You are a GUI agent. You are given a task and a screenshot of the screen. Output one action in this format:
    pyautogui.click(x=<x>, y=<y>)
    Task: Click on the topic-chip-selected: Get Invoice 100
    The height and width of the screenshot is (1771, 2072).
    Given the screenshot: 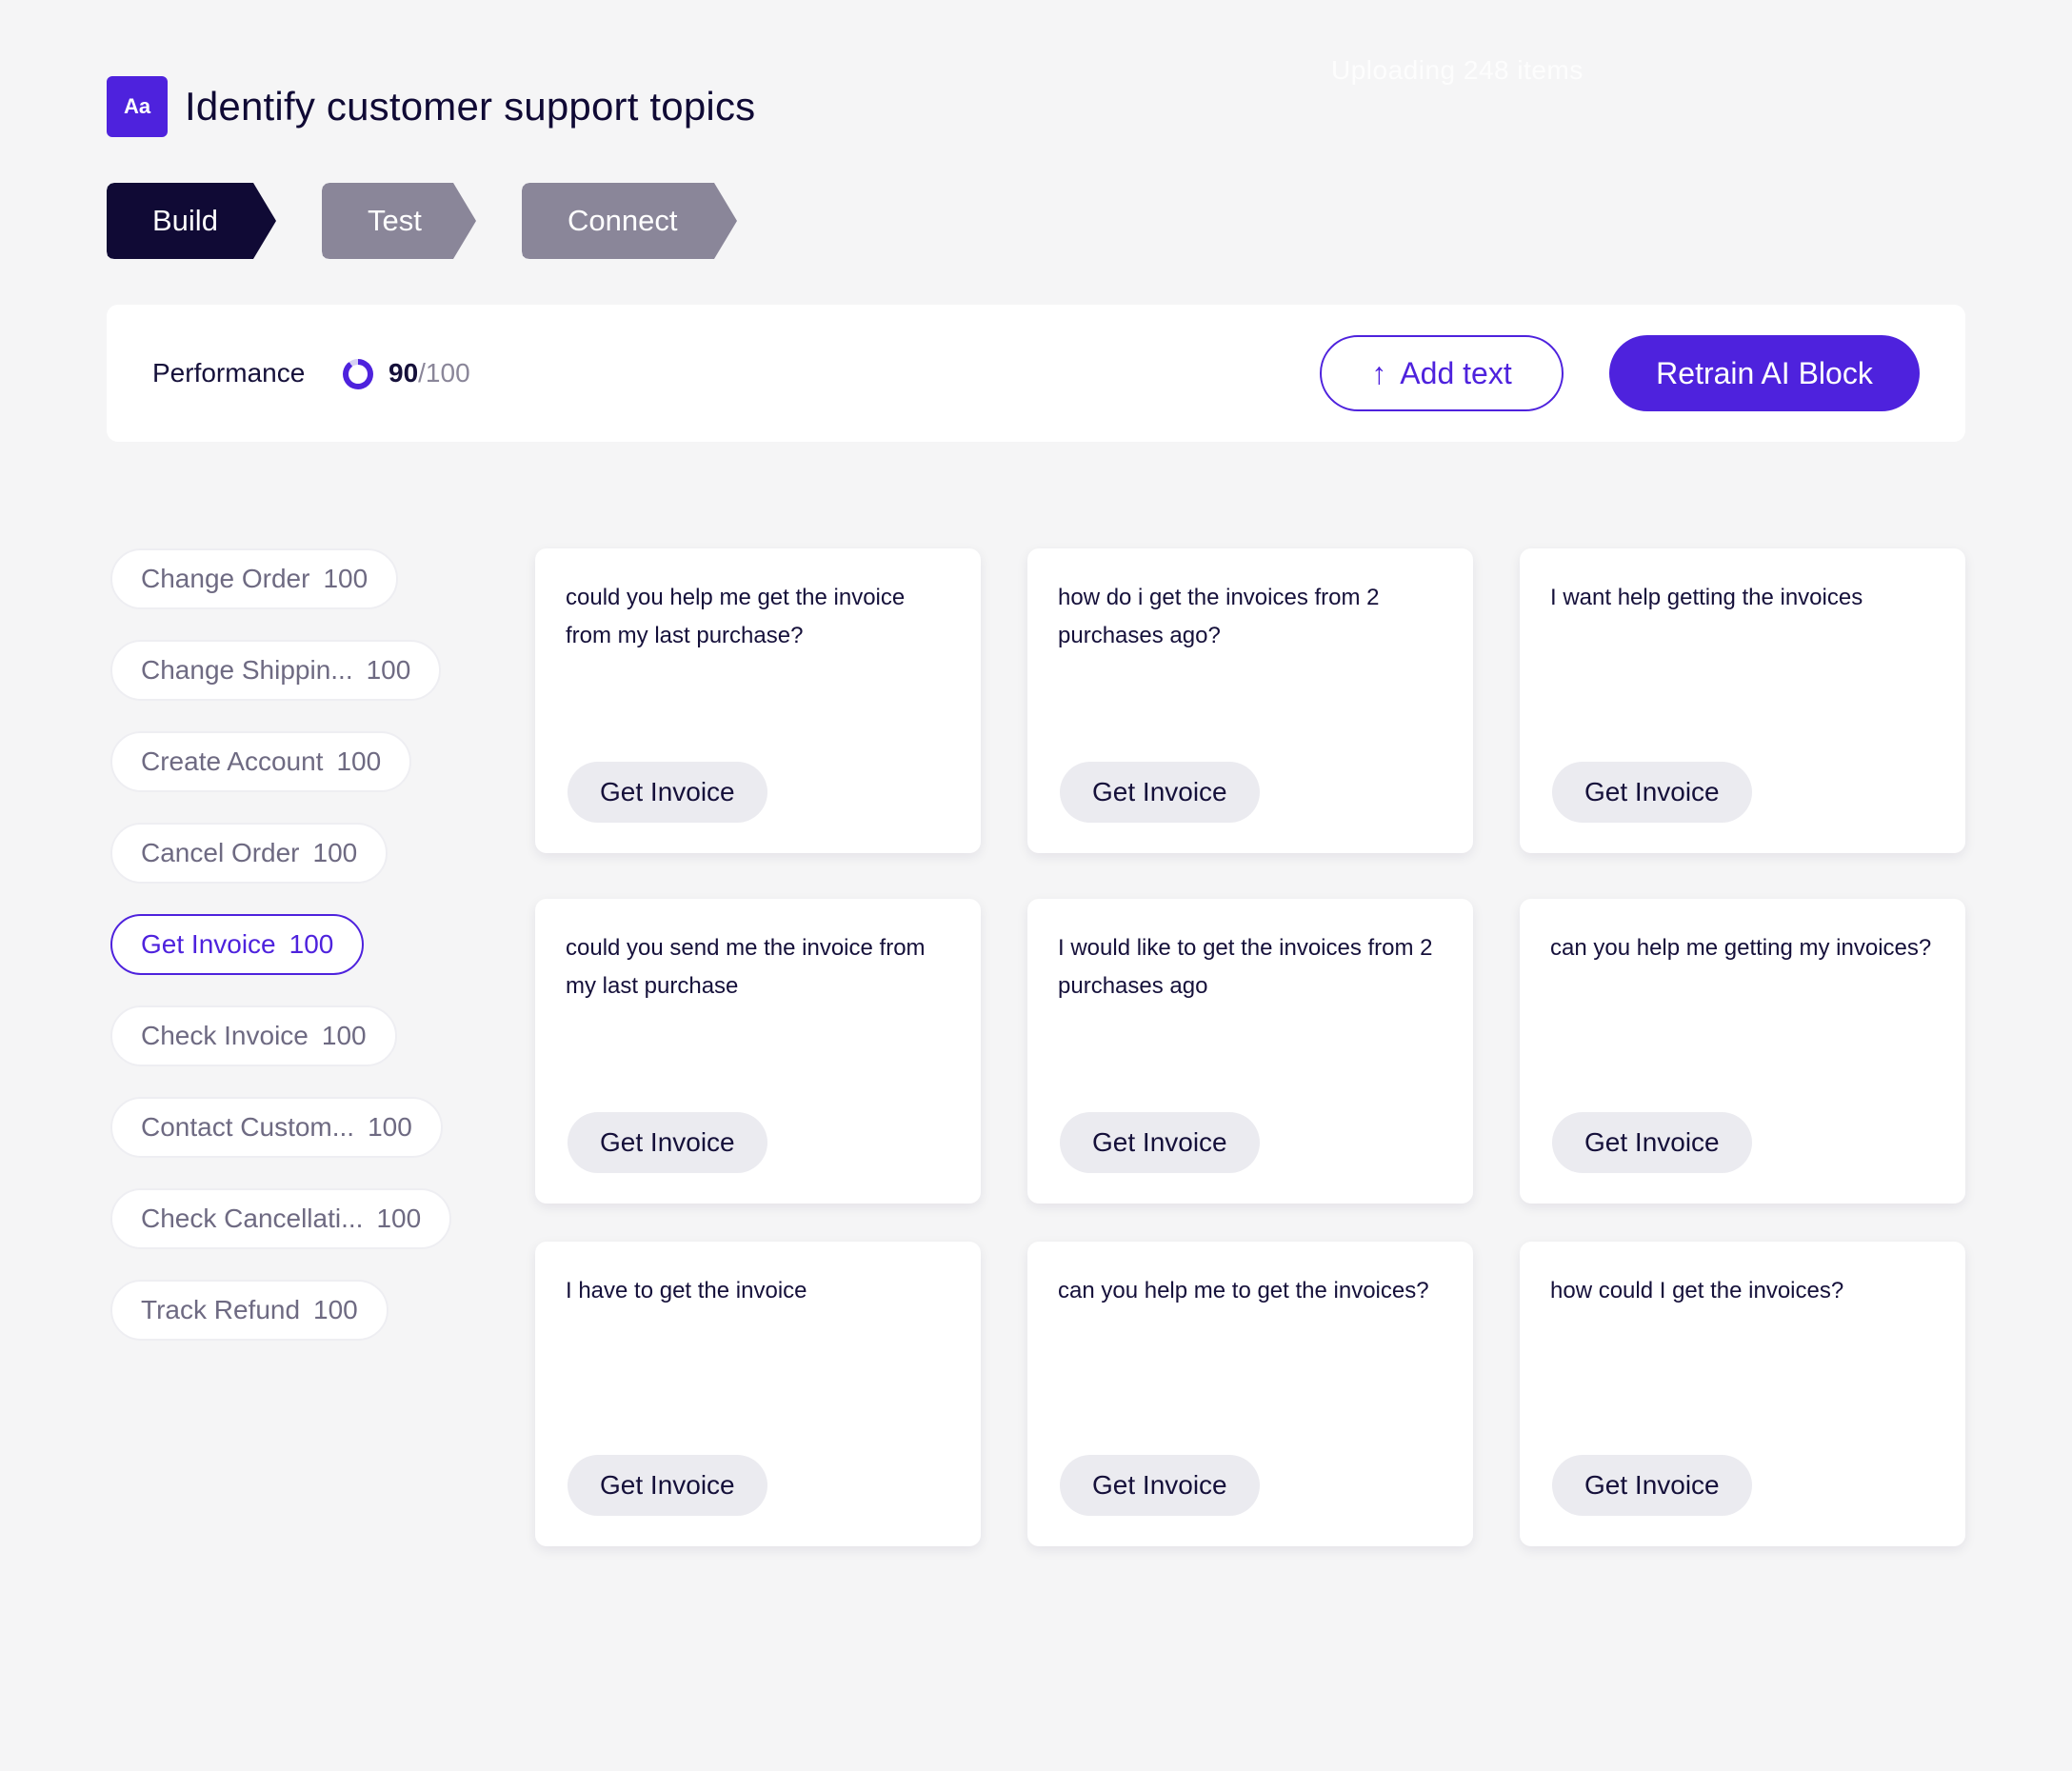 What is the action you would take?
    pyautogui.click(x=237, y=944)
    